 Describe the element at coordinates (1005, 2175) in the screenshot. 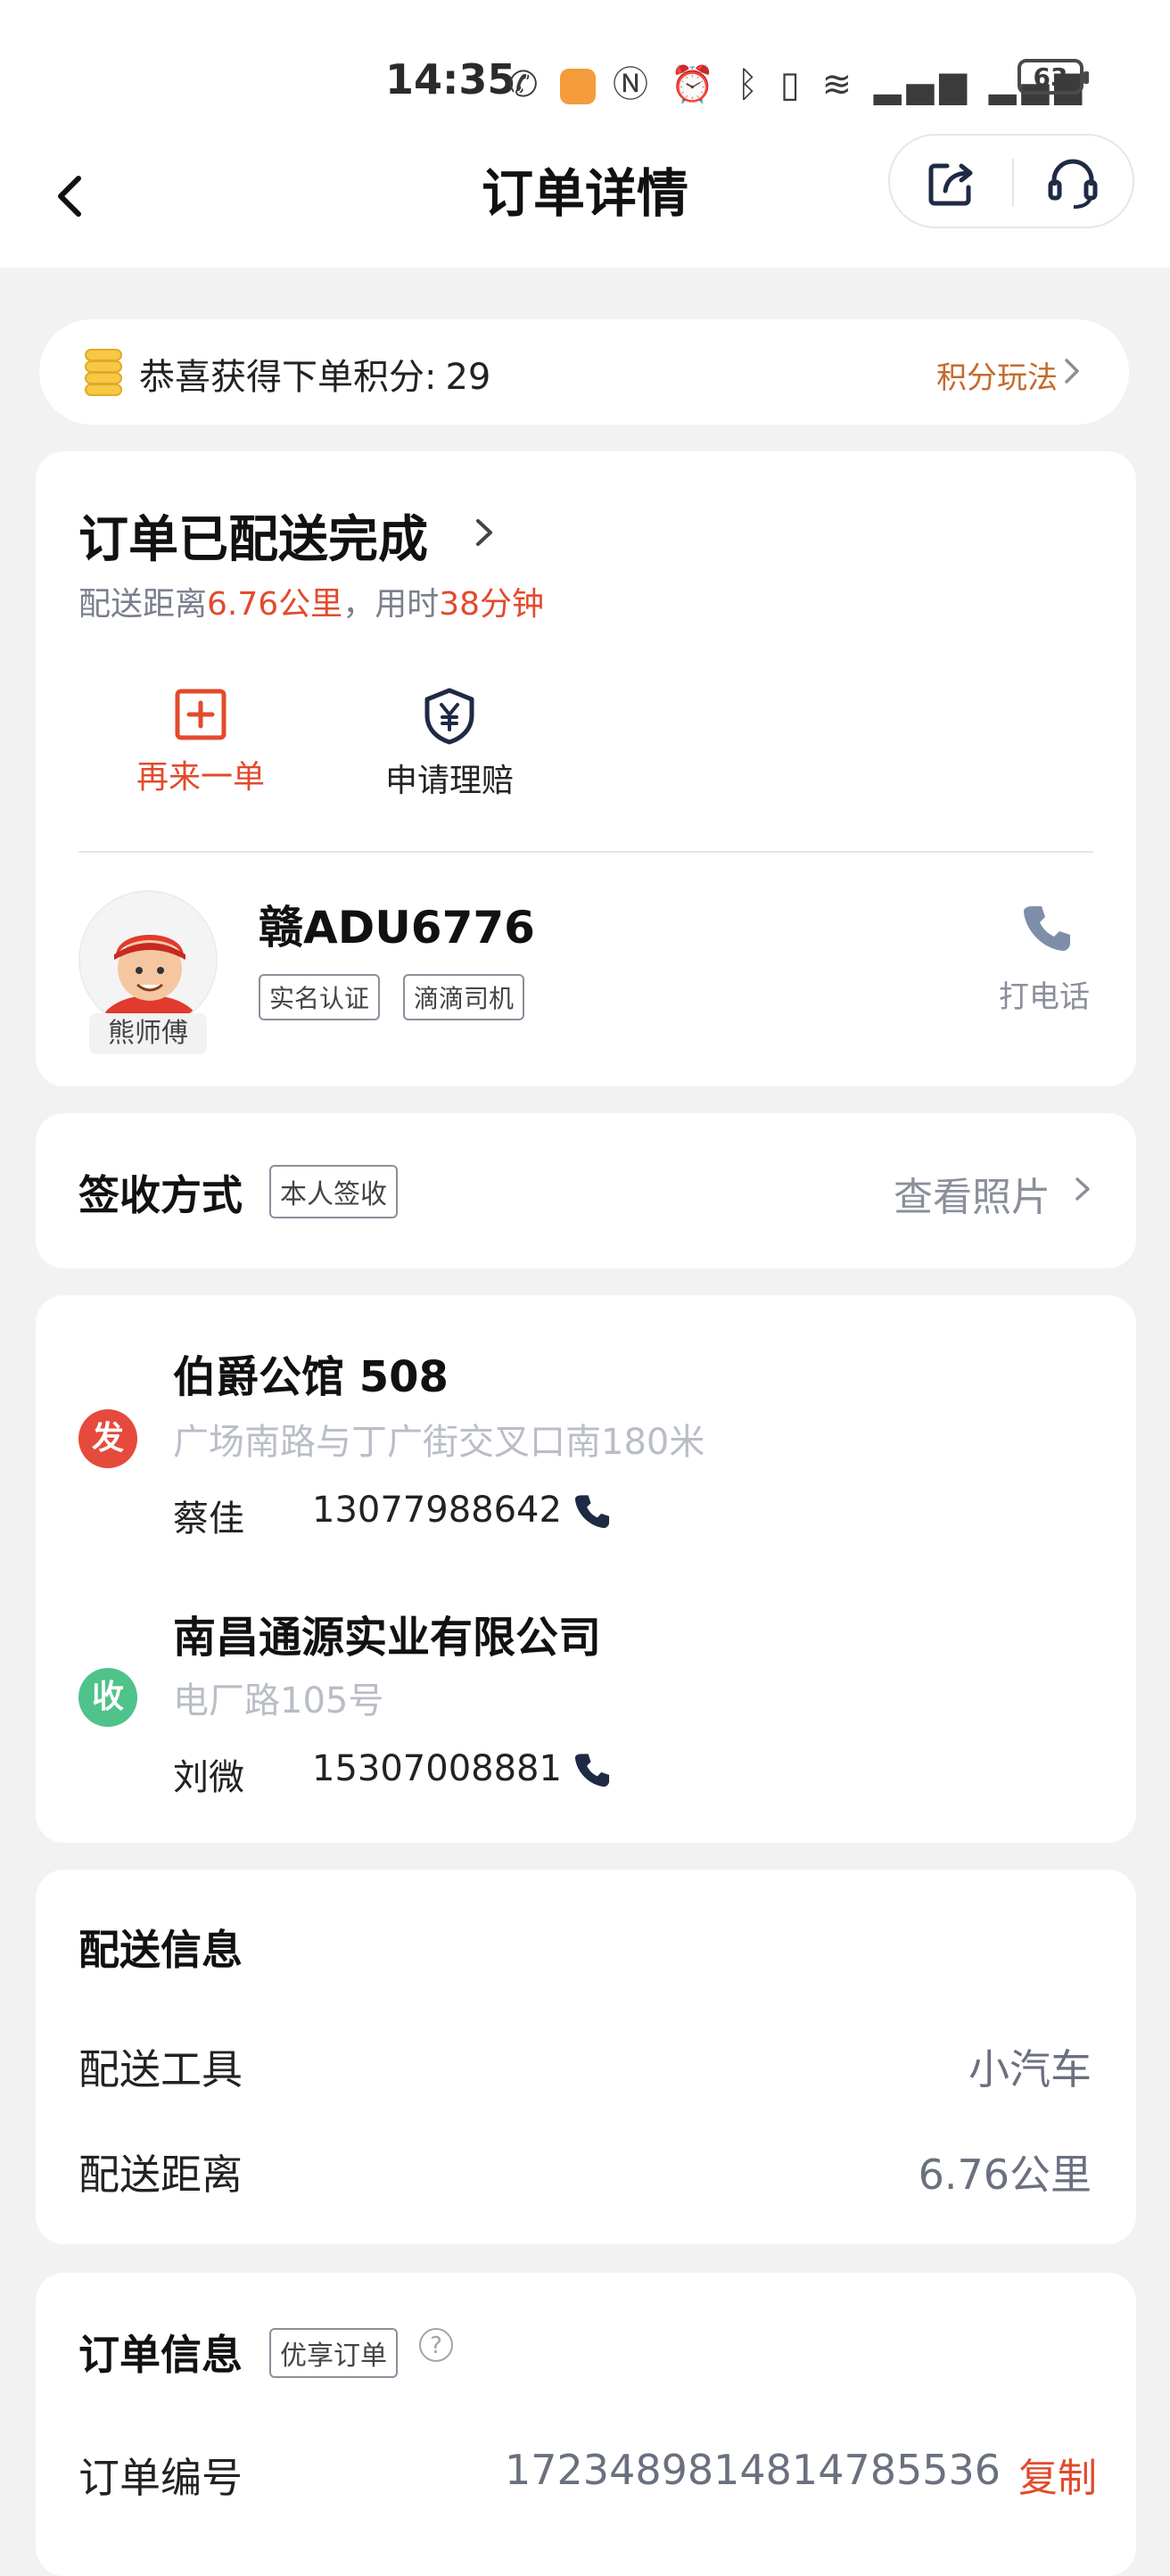

I see `delivery-distance-value: 6.76公里` at that location.